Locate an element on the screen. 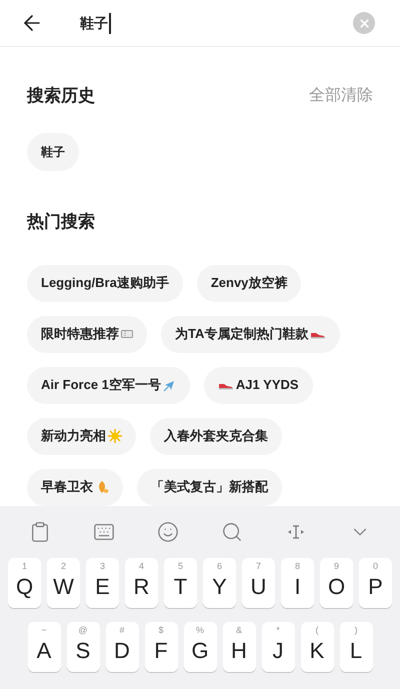  keyboard-key: 7 U is located at coordinates (258, 583).